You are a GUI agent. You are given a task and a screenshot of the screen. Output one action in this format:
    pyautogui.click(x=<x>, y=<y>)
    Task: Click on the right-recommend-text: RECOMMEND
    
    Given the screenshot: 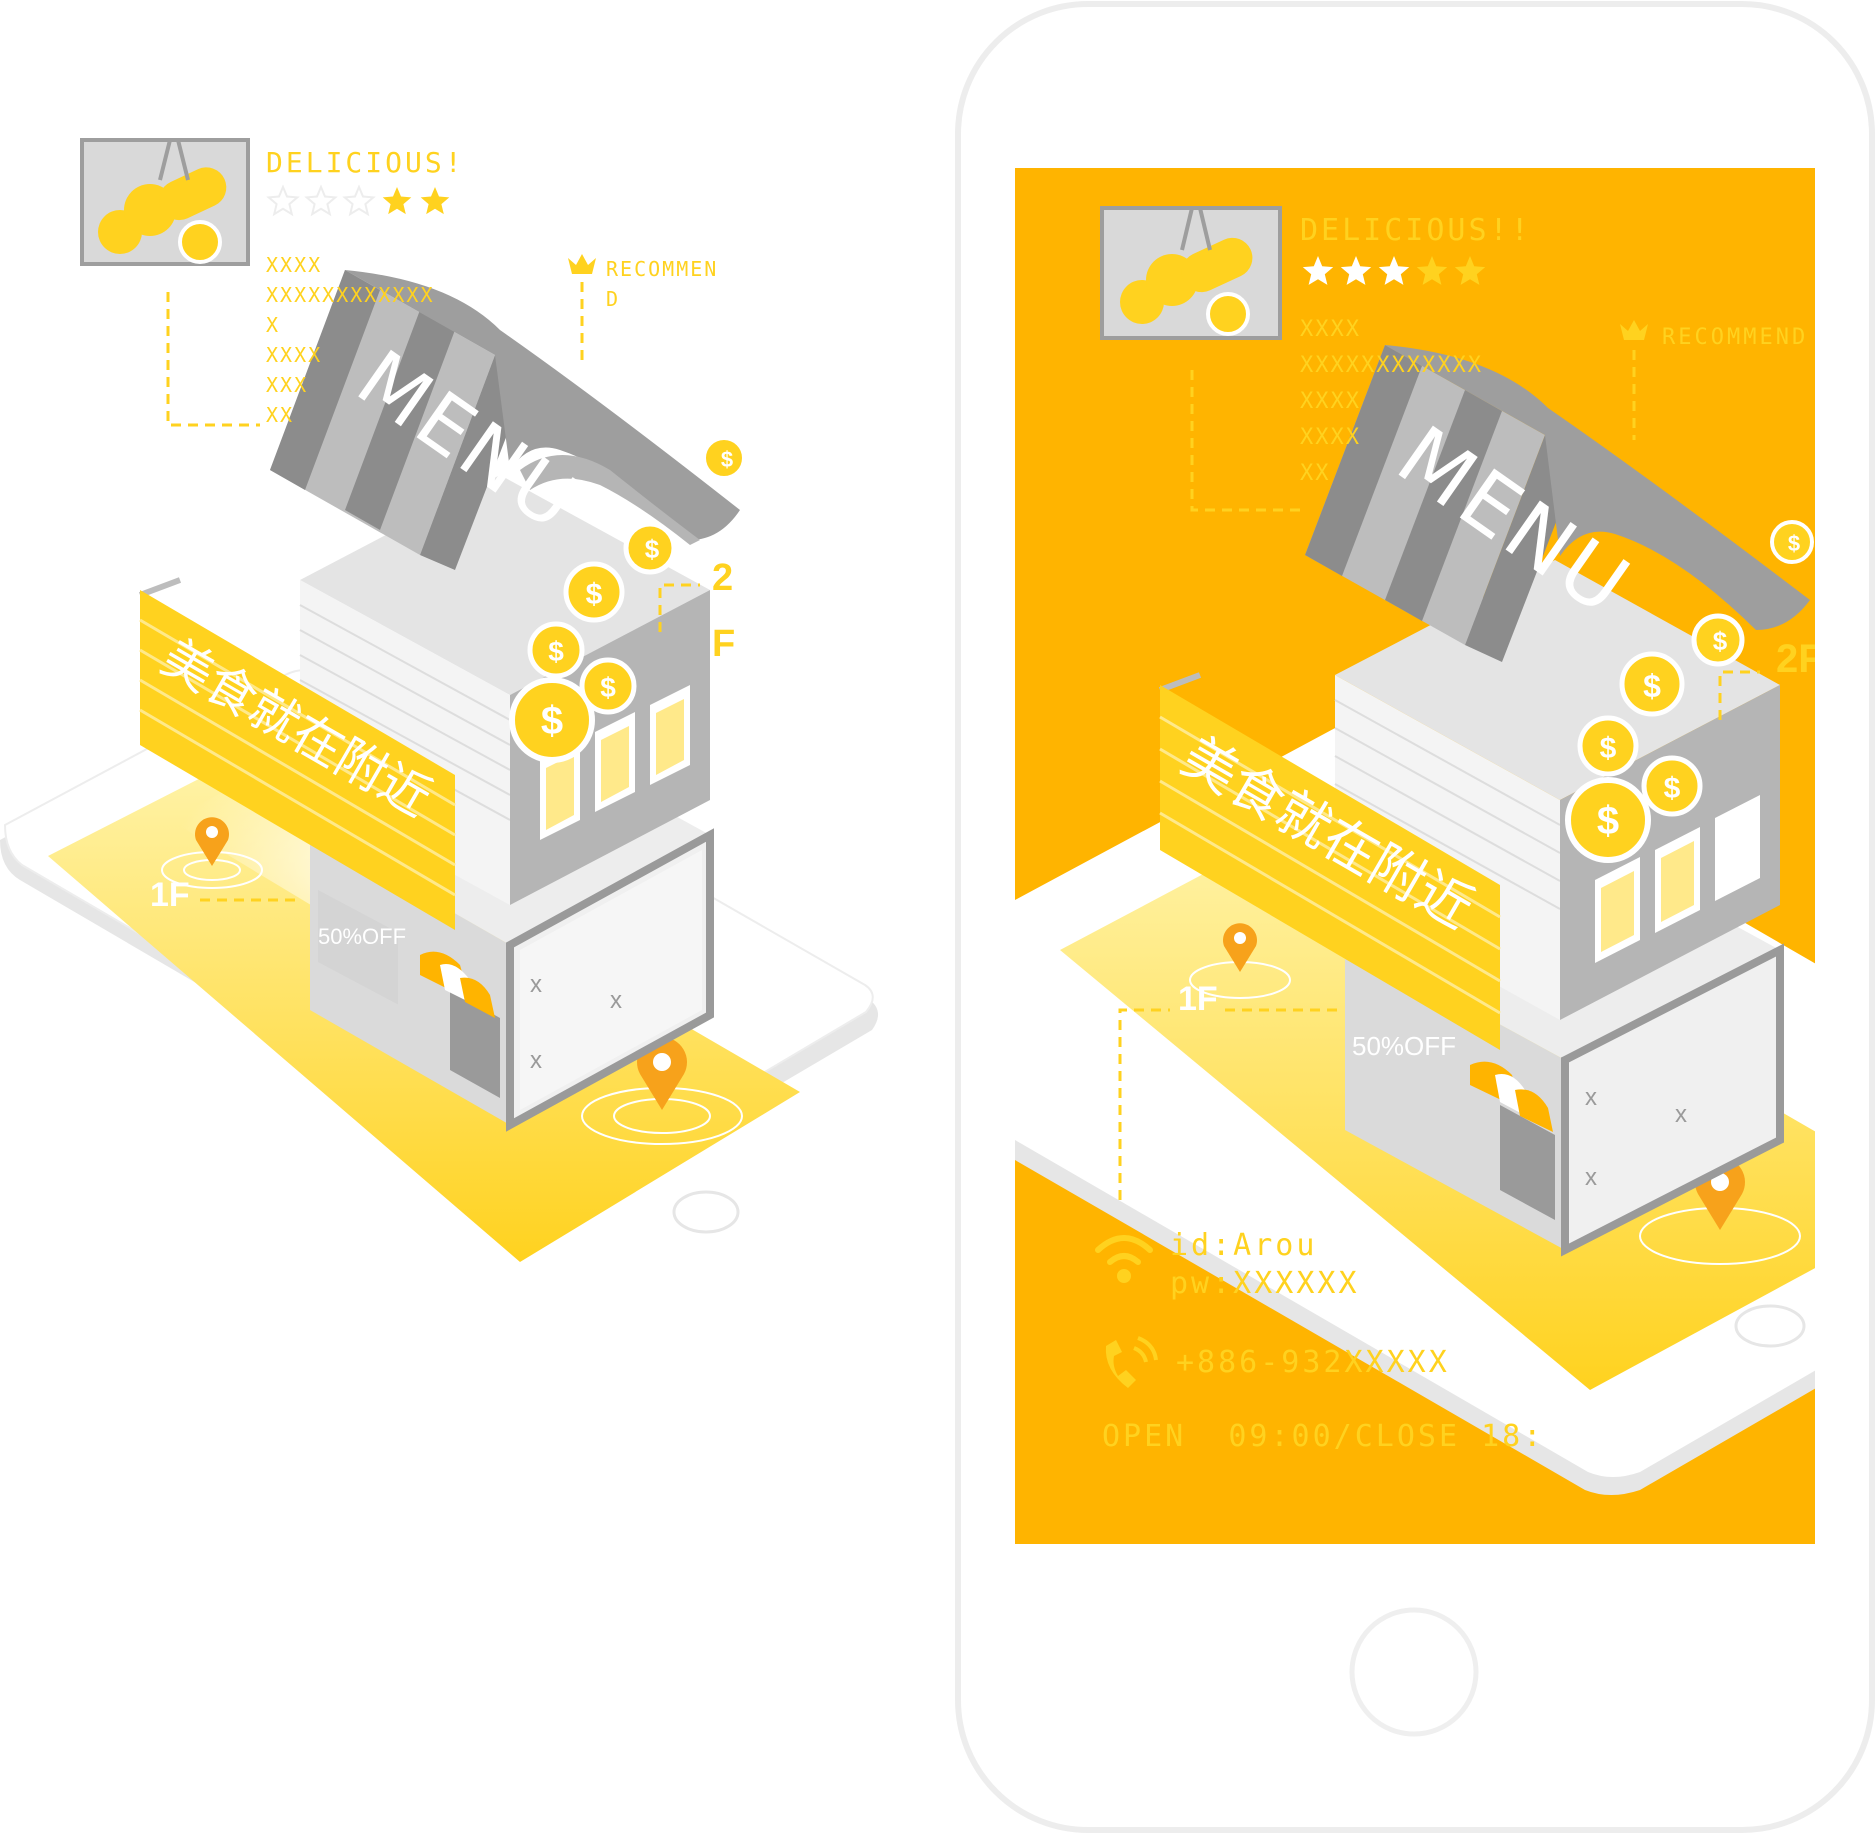 What is the action you would take?
    pyautogui.click(x=1735, y=337)
    